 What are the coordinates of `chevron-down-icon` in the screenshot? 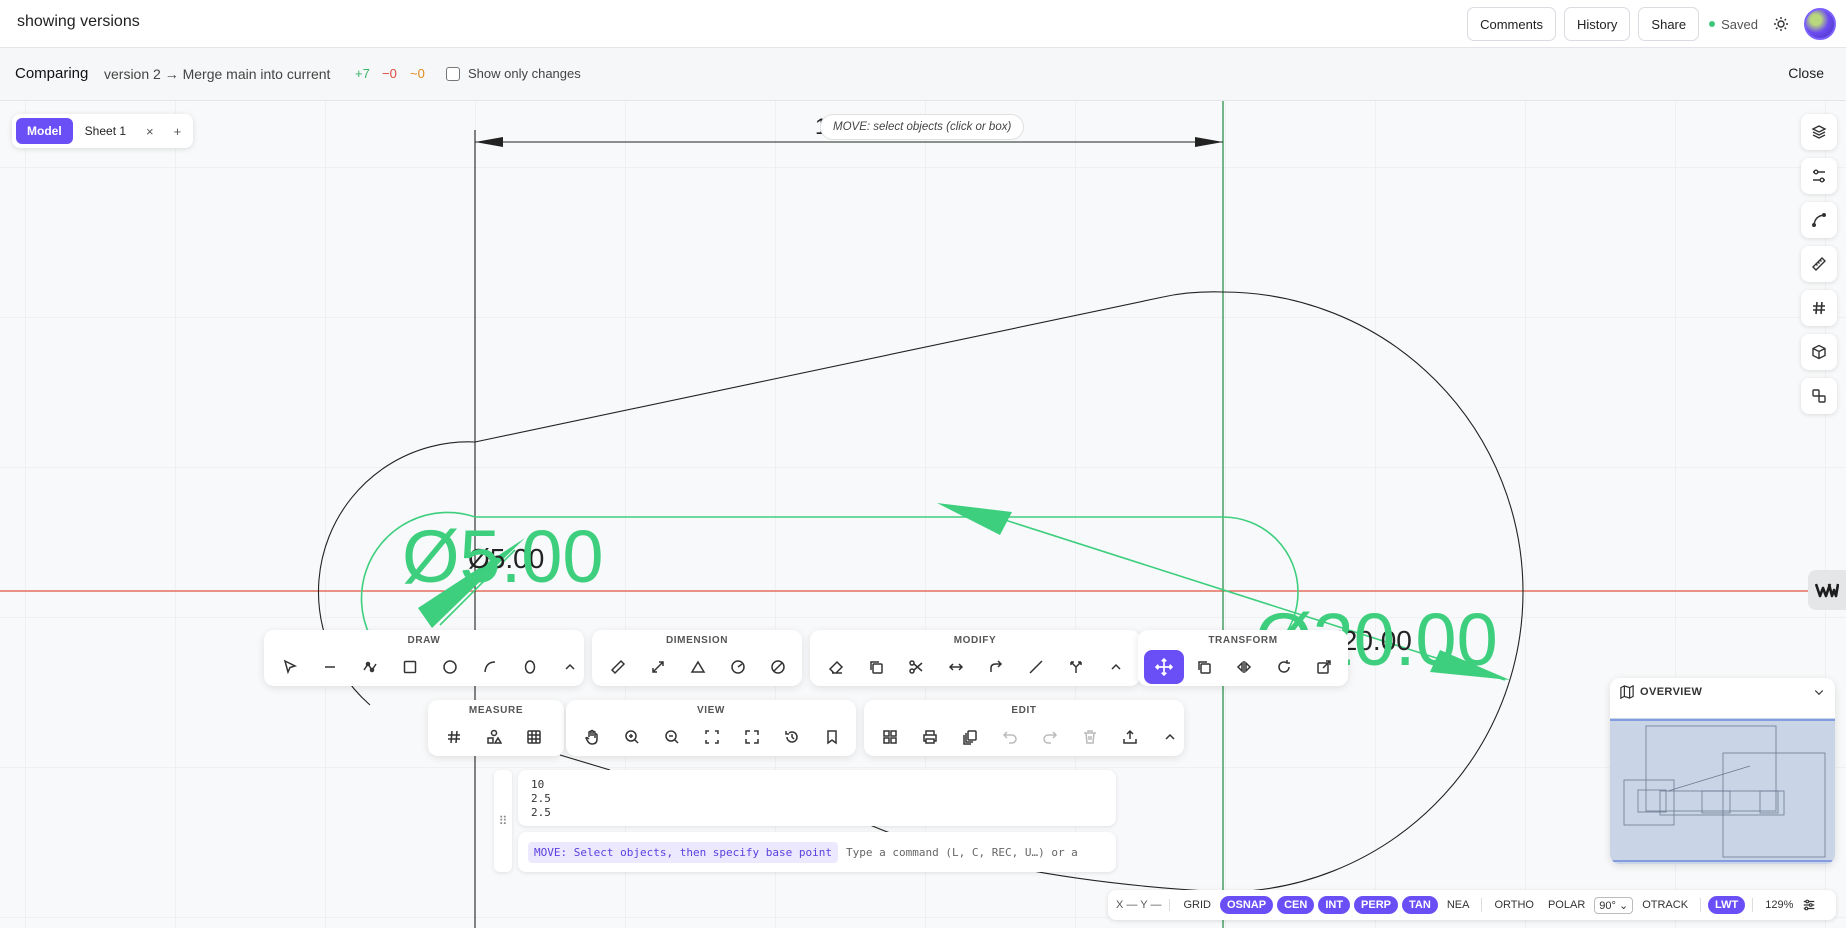 It's located at (1819, 692).